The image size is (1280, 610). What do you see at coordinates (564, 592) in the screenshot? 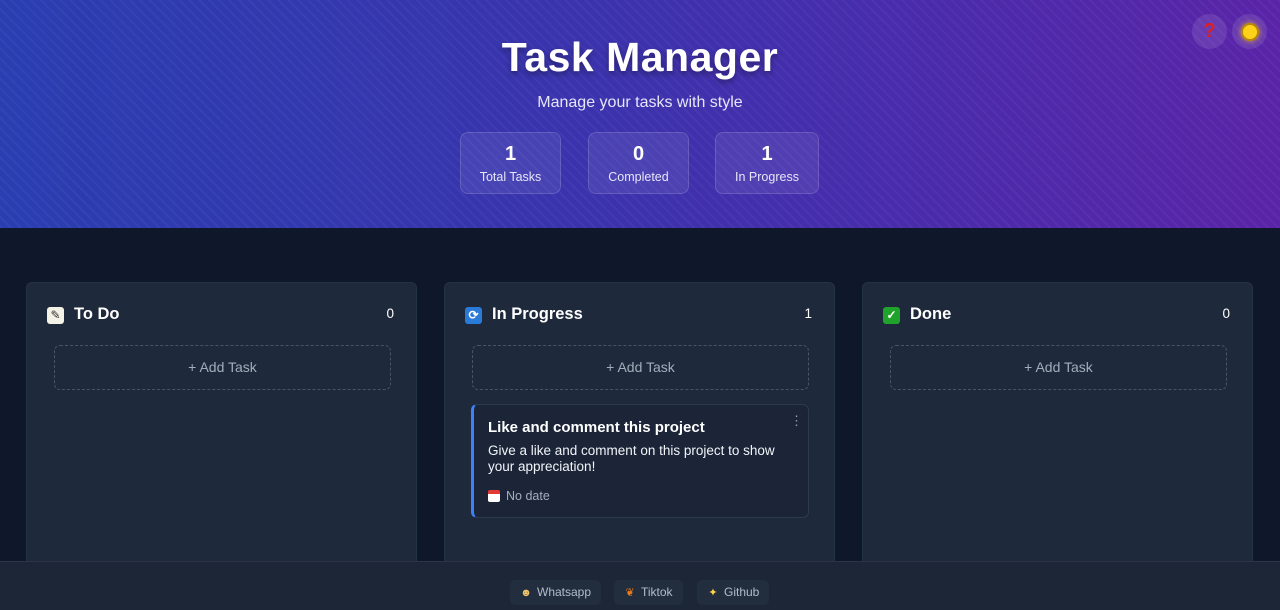
I see `link-label: Whatsapp` at bounding box center [564, 592].